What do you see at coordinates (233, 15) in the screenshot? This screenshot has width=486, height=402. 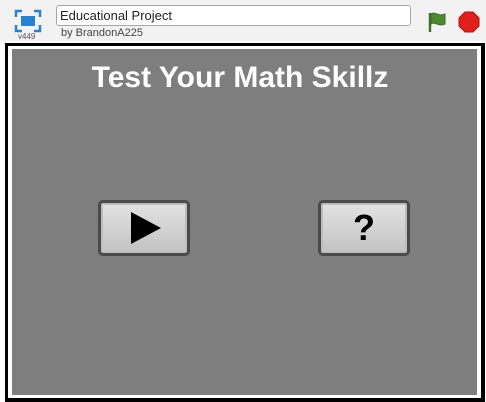 I see `project-title-input` at bounding box center [233, 15].